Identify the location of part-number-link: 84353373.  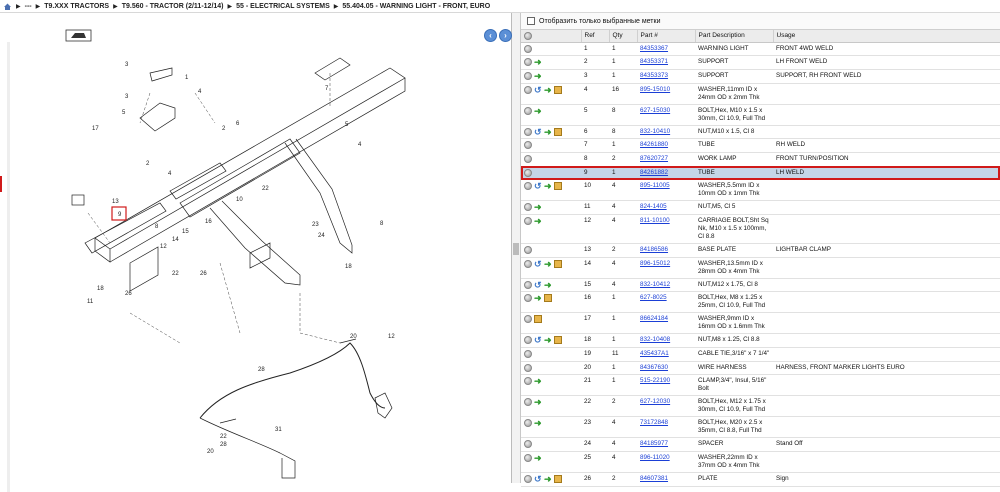
(654, 75).